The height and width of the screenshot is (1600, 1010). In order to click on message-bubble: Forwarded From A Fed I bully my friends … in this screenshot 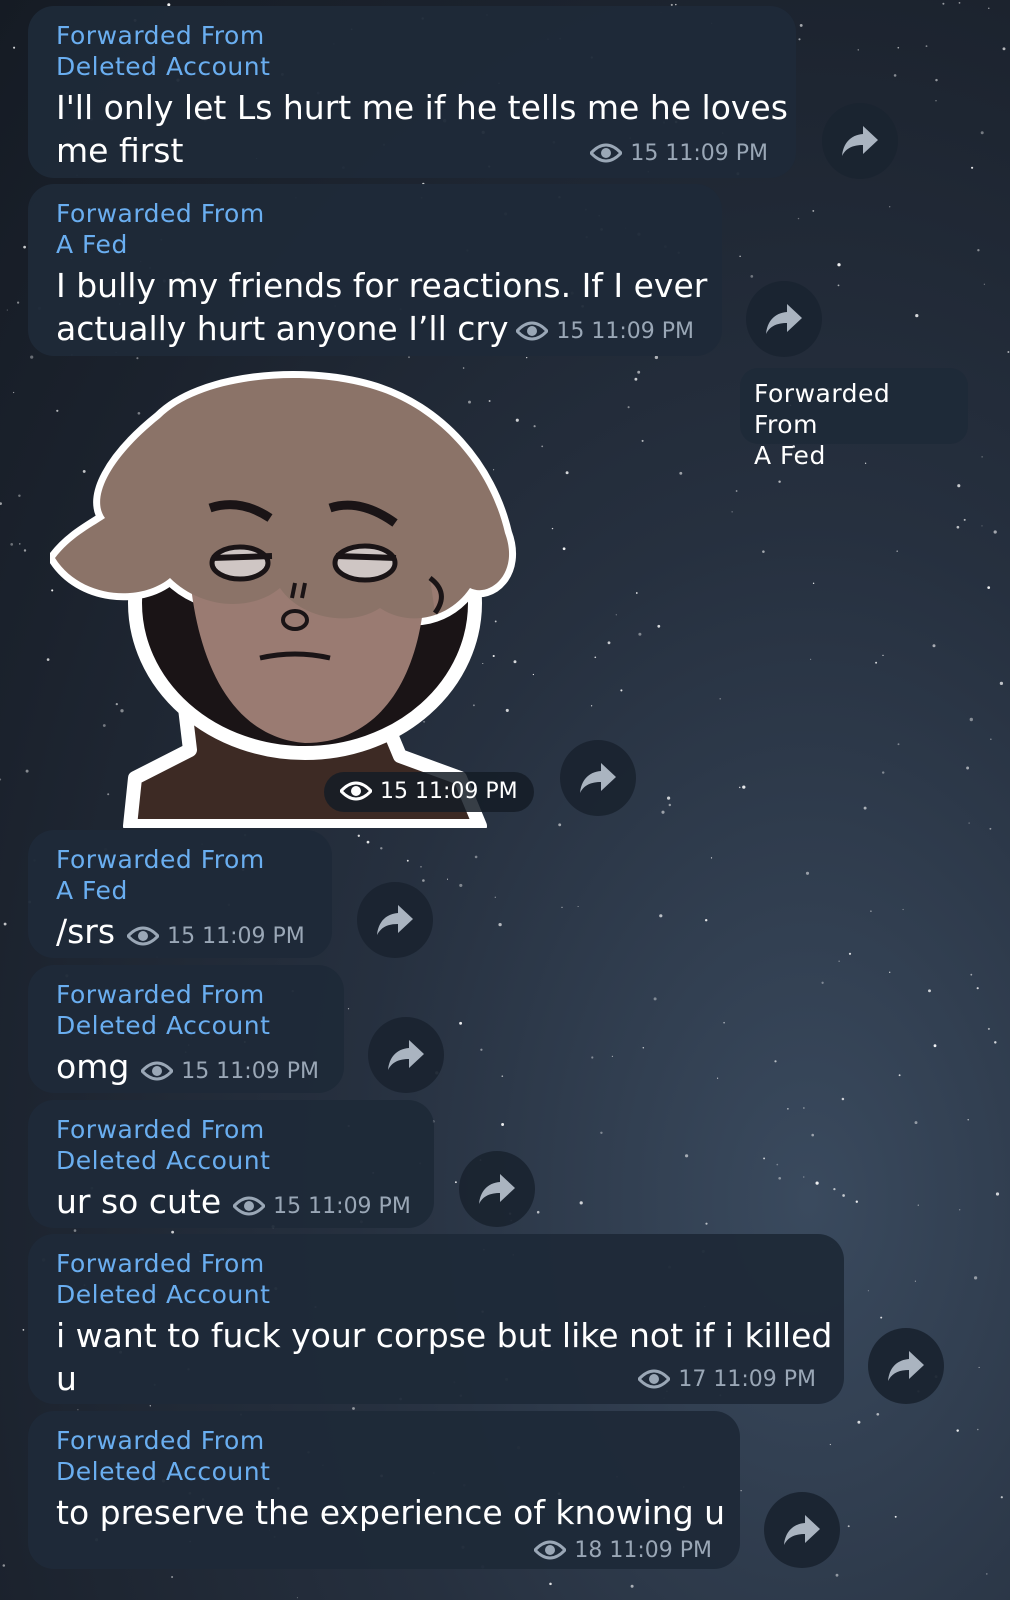, I will do `click(375, 270)`.